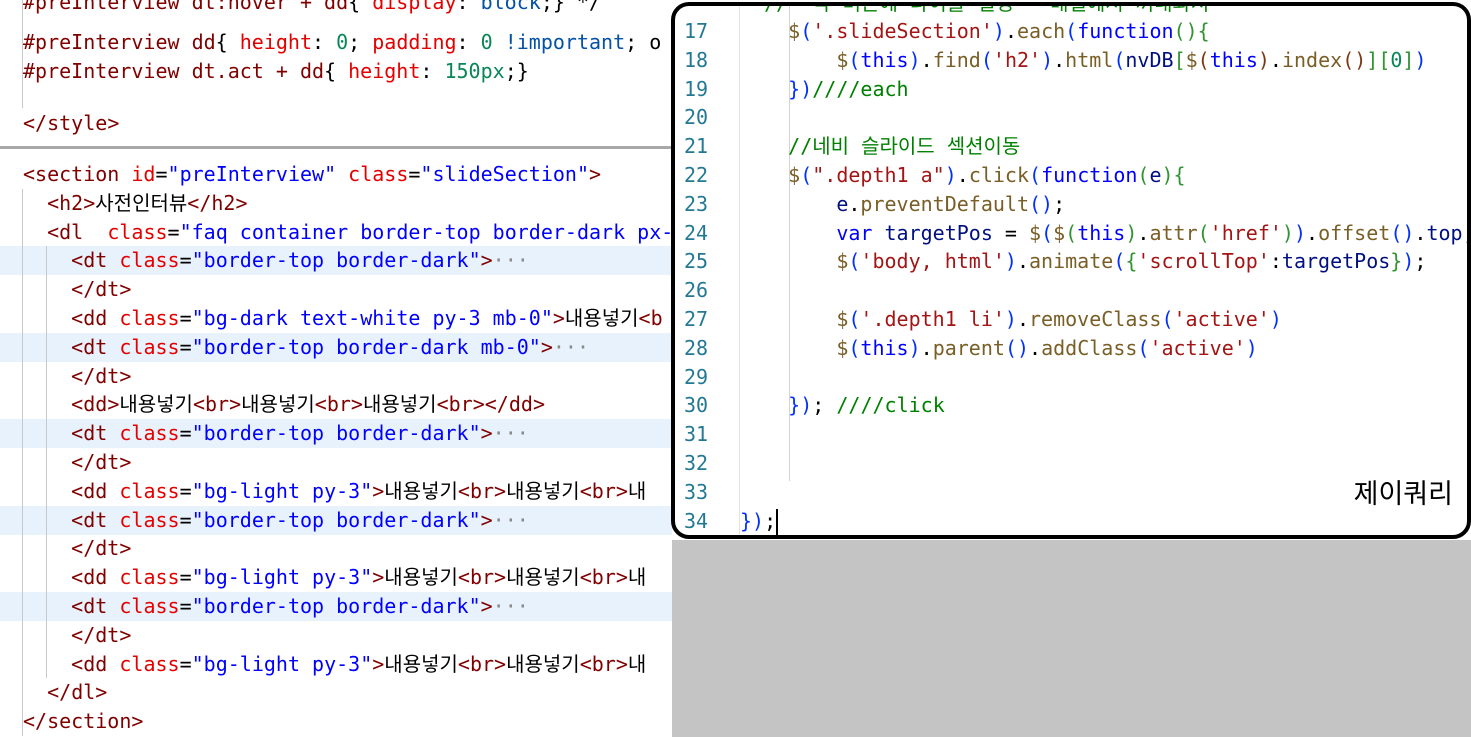  I want to click on overlay-code-line: 17 $('.slideSection').each(function(){, so click(1071, 31).